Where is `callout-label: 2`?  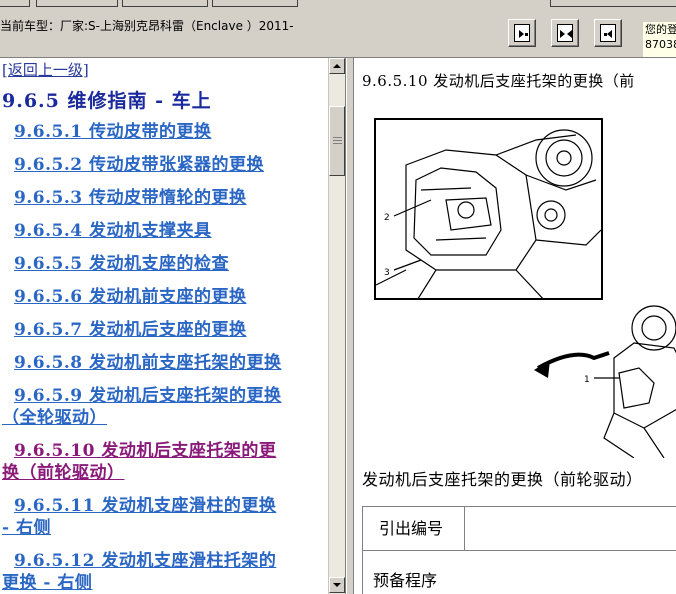
callout-label: 2 is located at coordinates (387, 218).